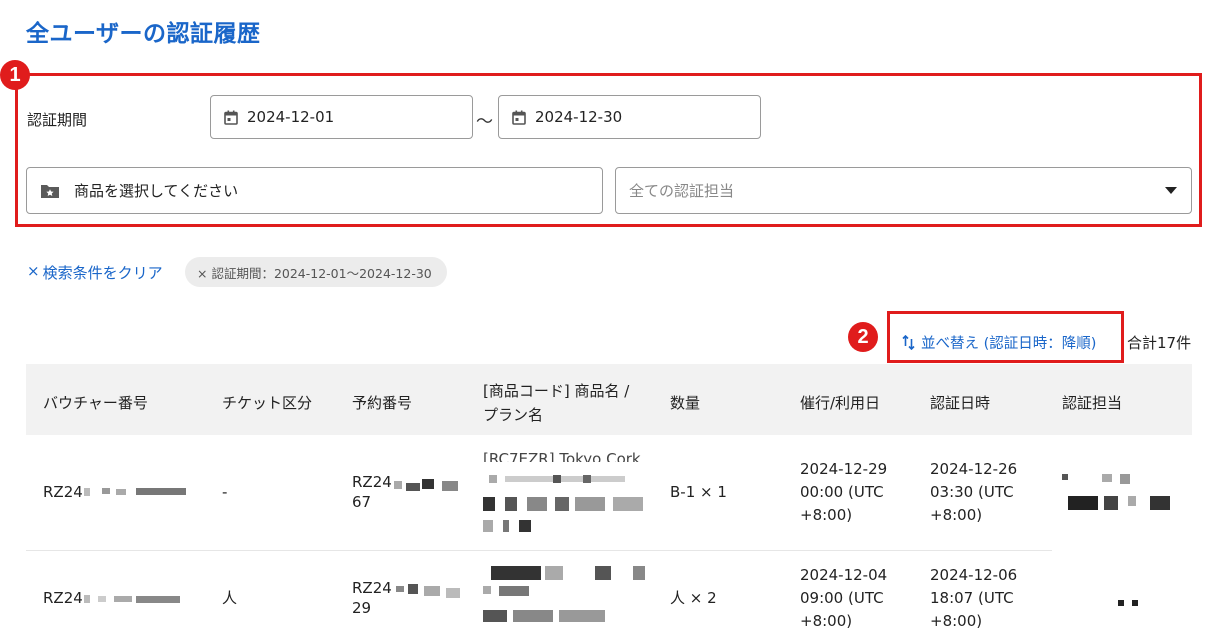 This screenshot has width=1218, height=643. Describe the element at coordinates (156, 191) in the screenshot. I see `product-placeholder: 商品を選択してください` at that location.